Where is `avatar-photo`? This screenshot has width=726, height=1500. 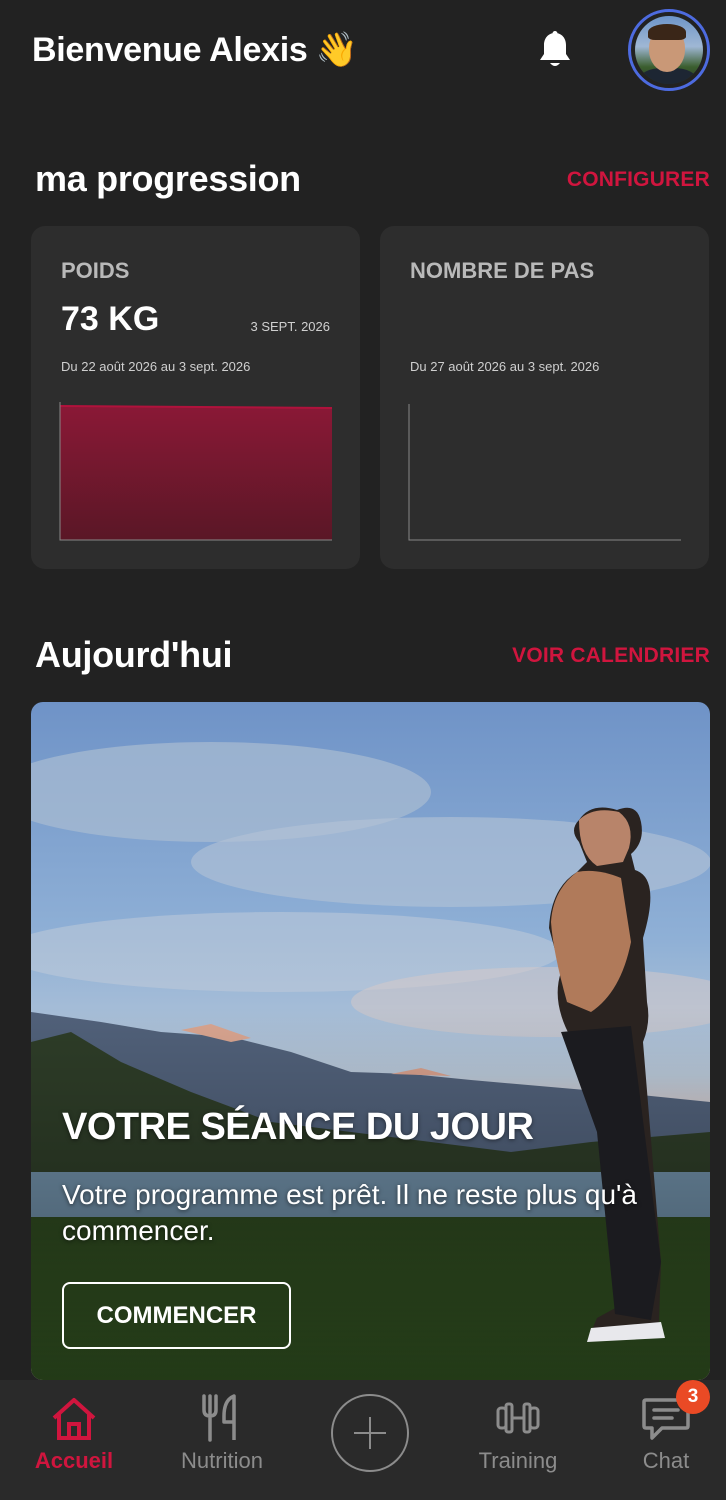
avatar-photo is located at coordinates (669, 50).